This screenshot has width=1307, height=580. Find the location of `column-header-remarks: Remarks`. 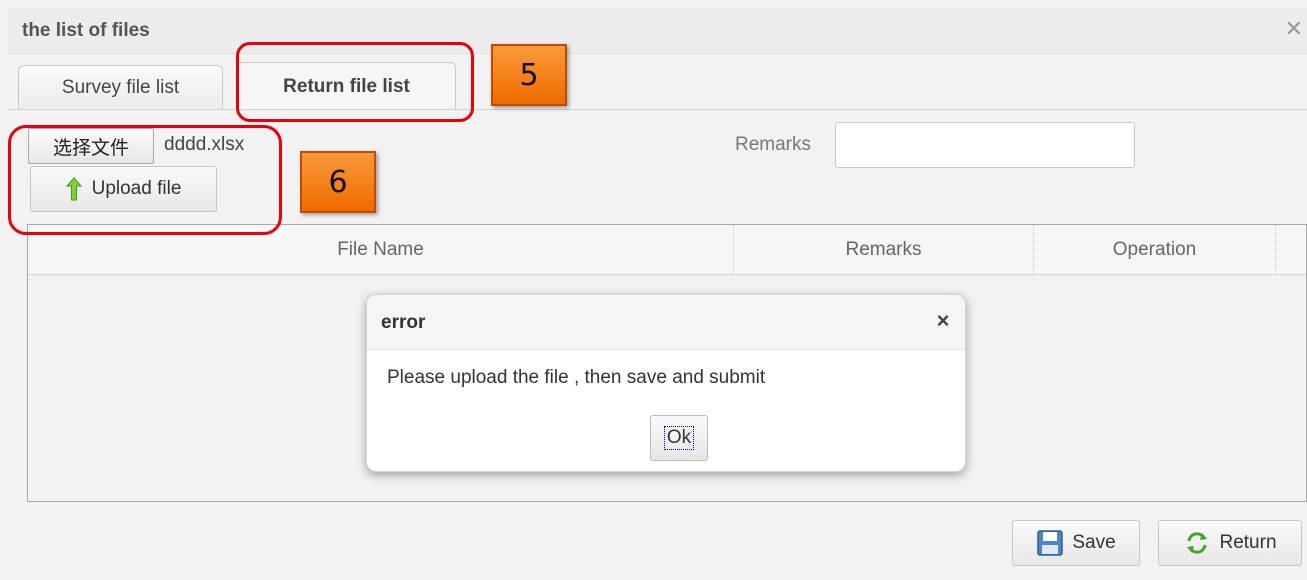

column-header-remarks: Remarks is located at coordinates (884, 250).